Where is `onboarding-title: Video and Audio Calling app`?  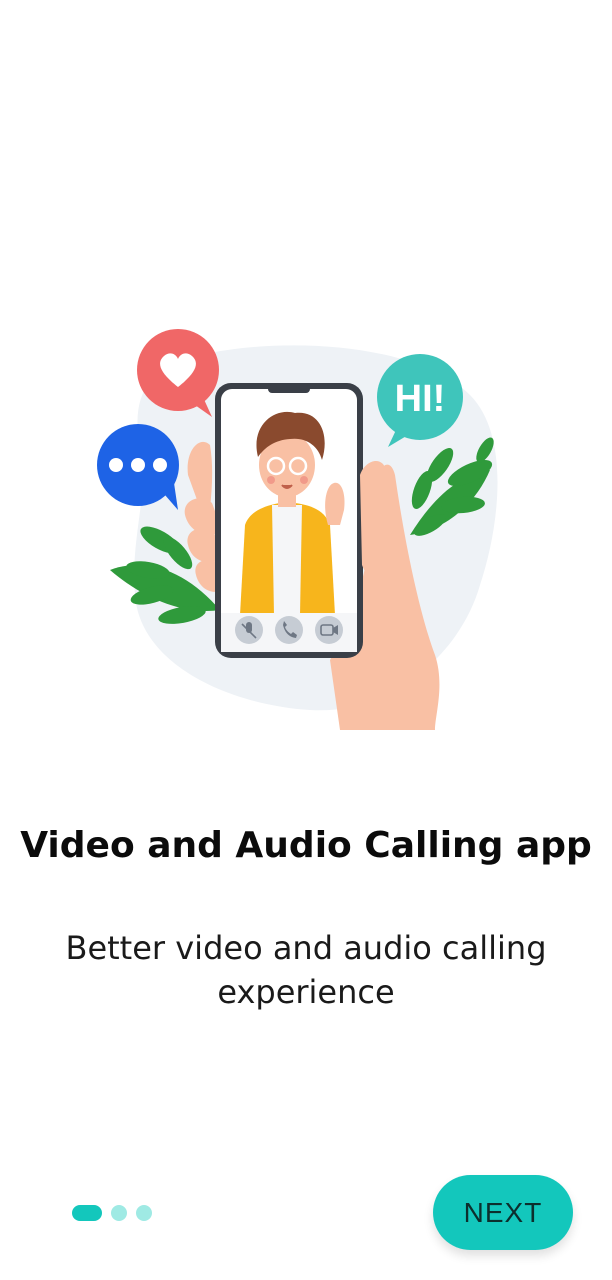
onboarding-title: Video and Audio Calling app is located at coordinates (306, 845).